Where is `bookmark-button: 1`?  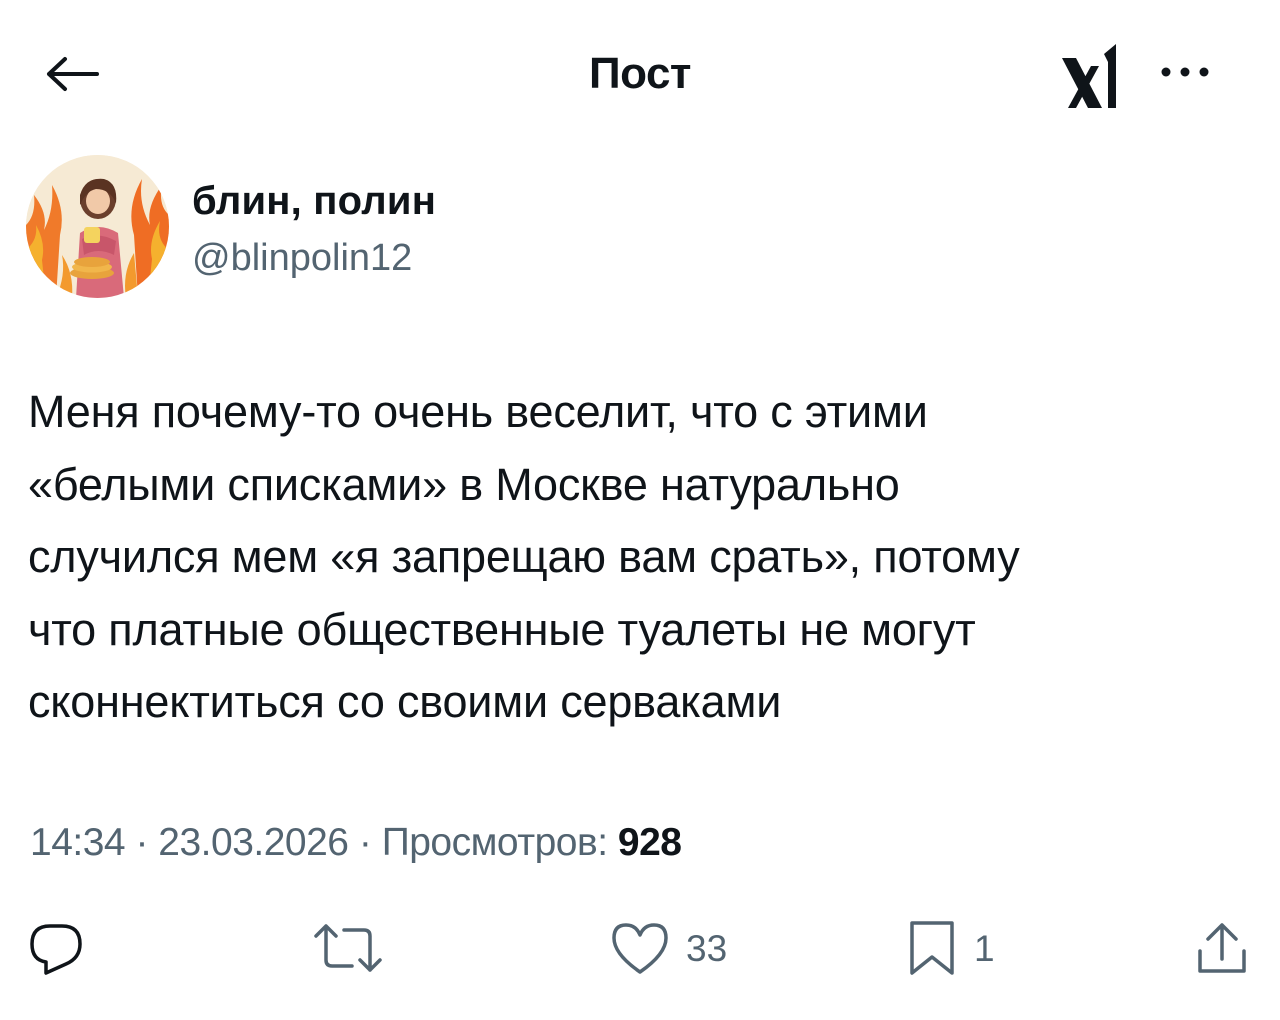 bookmark-button: 1 is located at coordinates (949, 948).